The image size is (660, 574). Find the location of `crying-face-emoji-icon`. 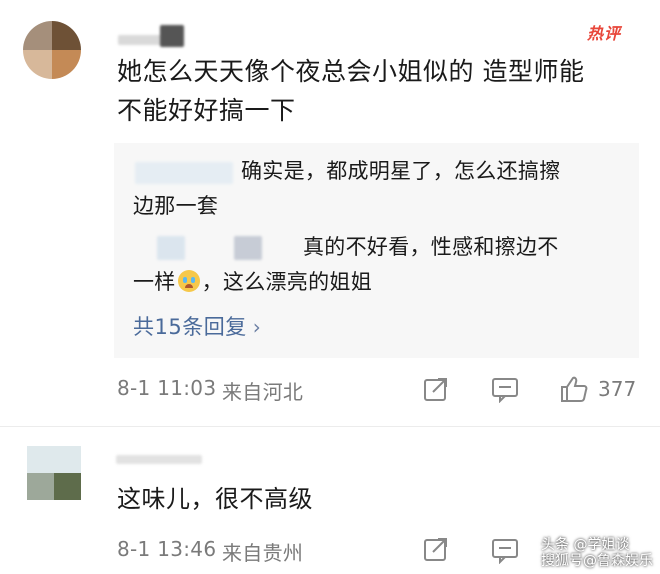

crying-face-emoji-icon is located at coordinates (188, 281).